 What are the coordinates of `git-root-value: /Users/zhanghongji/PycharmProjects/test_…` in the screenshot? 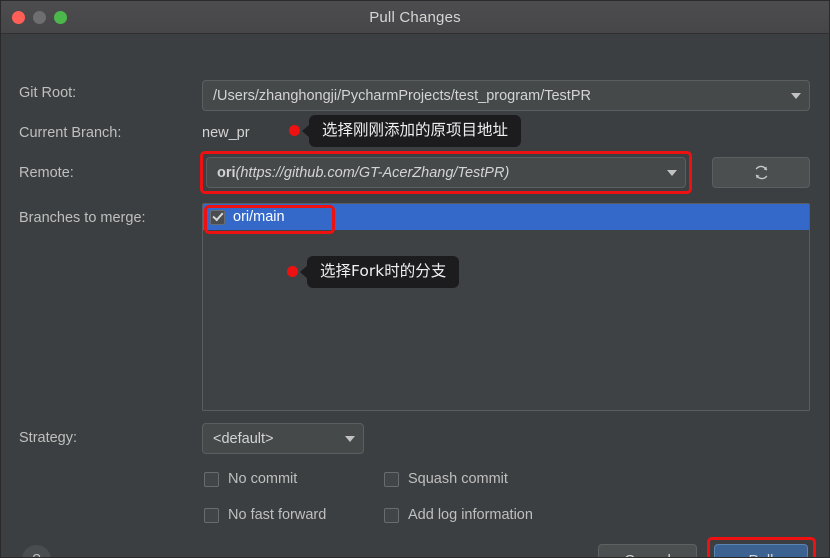 It's located at (402, 95).